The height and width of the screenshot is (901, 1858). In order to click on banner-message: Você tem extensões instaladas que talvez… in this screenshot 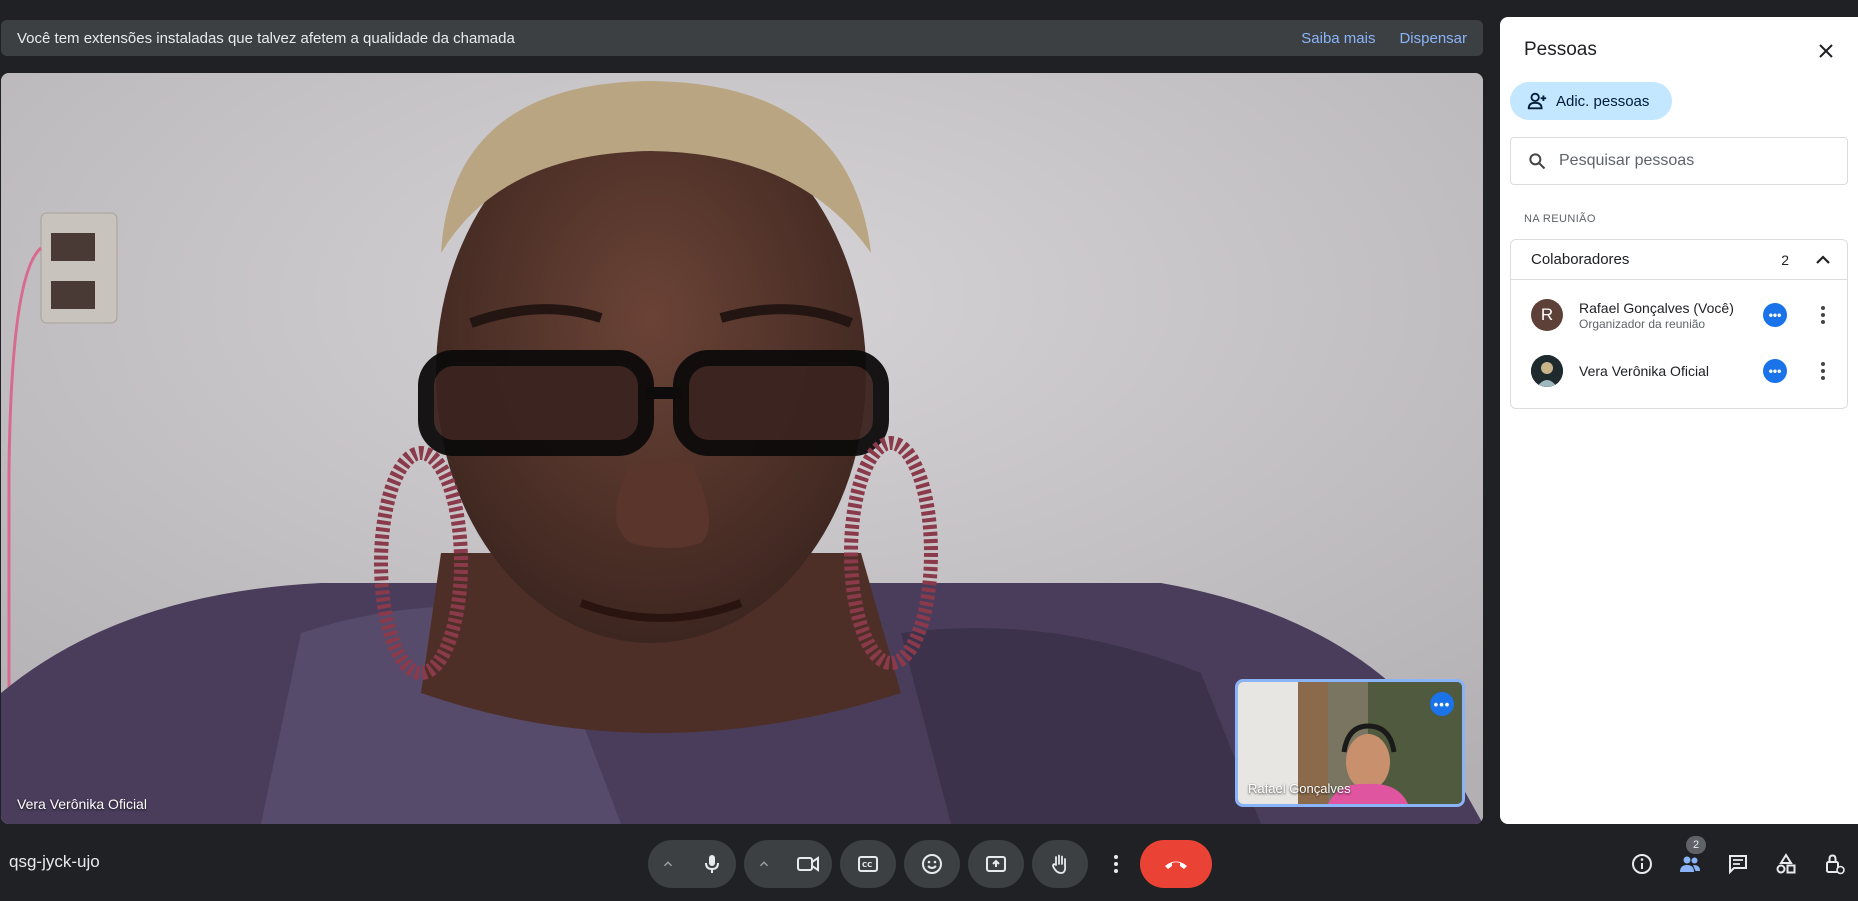, I will do `click(266, 38)`.